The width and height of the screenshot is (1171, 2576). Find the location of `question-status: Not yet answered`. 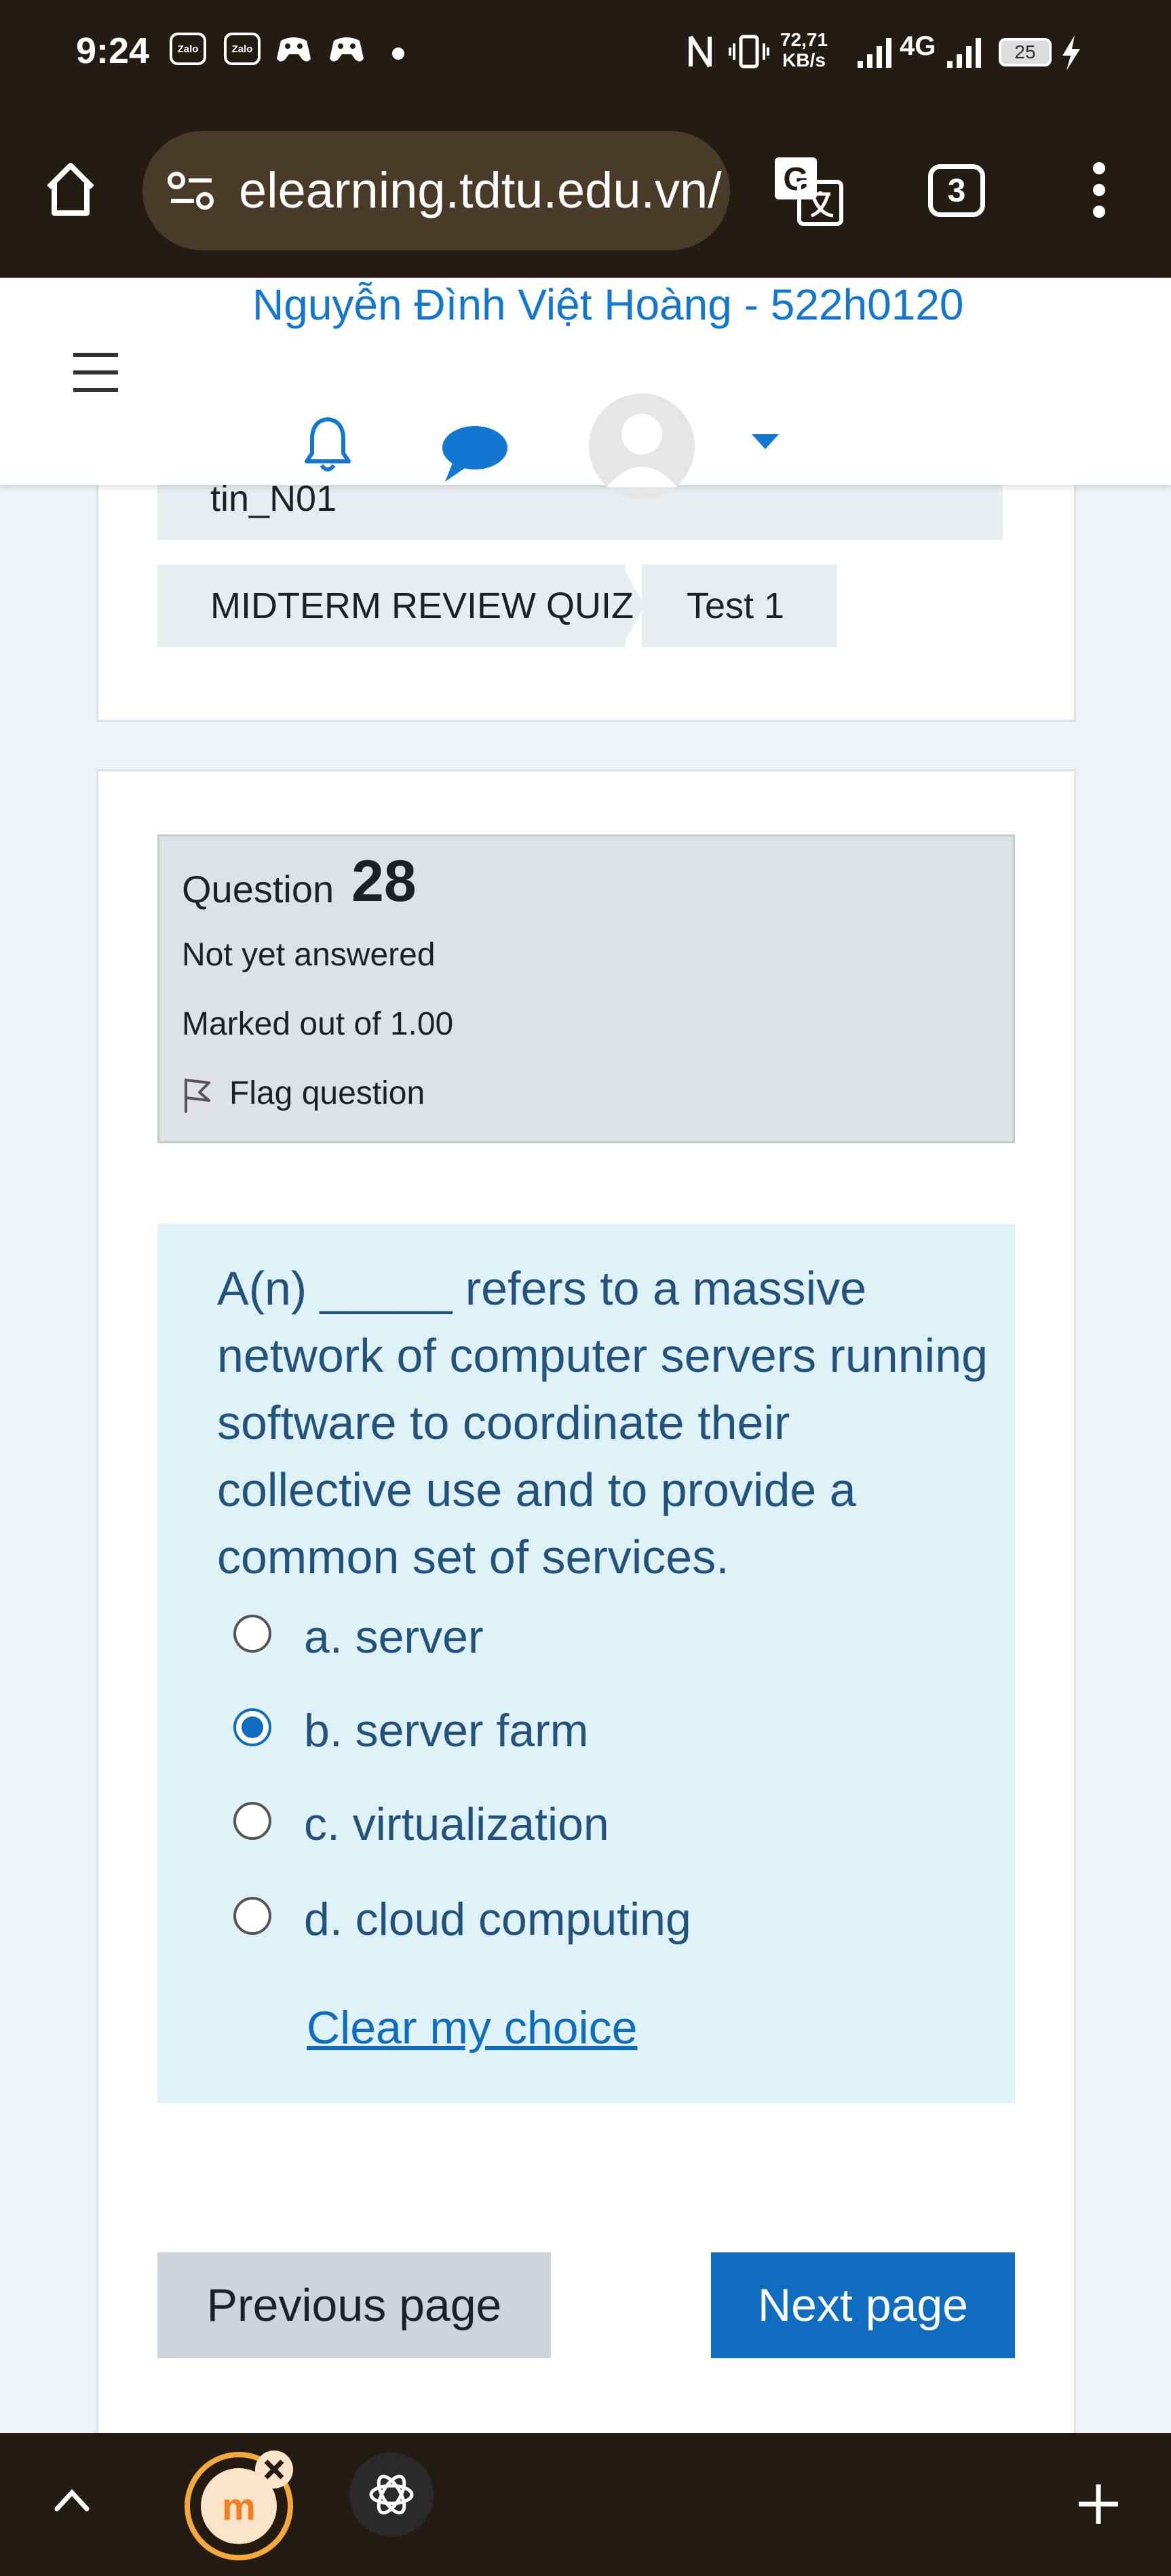

question-status: Not yet answered is located at coordinates (309, 955).